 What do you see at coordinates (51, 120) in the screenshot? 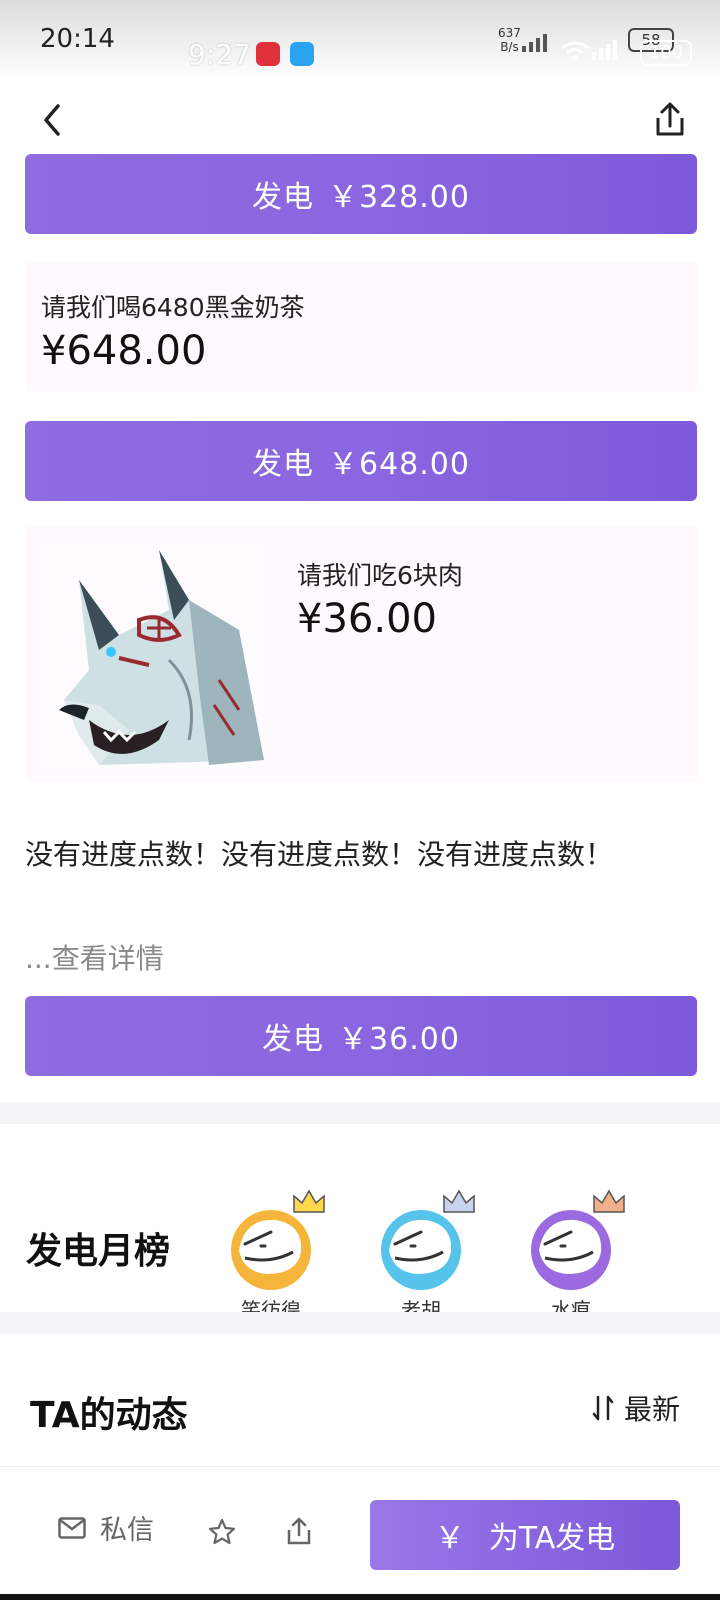
I see `back-icon` at bounding box center [51, 120].